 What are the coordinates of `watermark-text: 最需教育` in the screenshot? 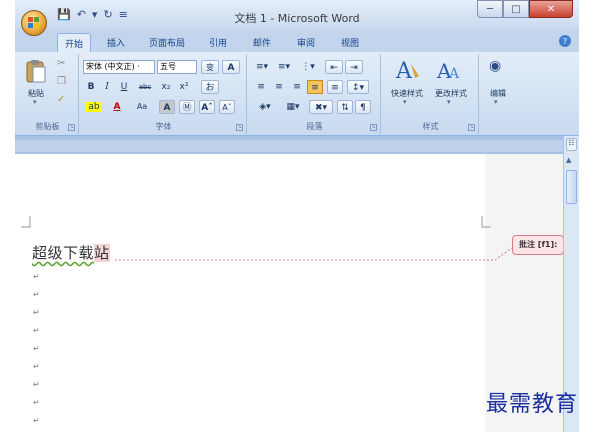 It's located at (532, 404).